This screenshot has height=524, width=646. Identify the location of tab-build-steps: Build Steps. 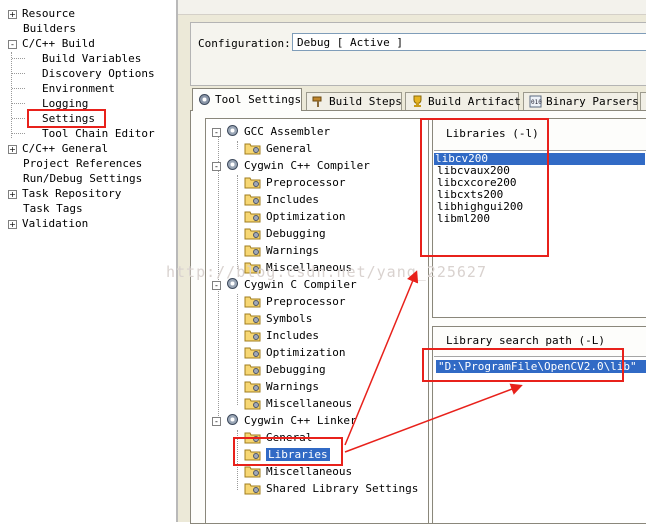
(354, 101).